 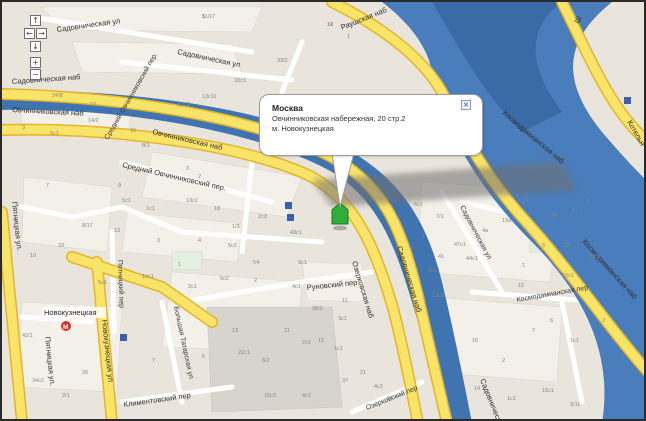 I want to click on building-number: 3с1, so click(x=342, y=319).